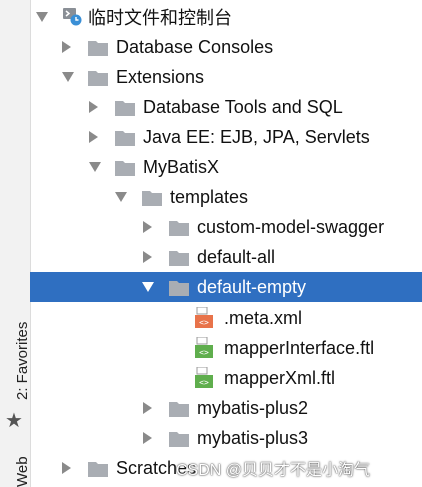 The image size is (422, 487). Describe the element at coordinates (252, 286) in the screenshot. I see `tree-label: default-empty` at that location.